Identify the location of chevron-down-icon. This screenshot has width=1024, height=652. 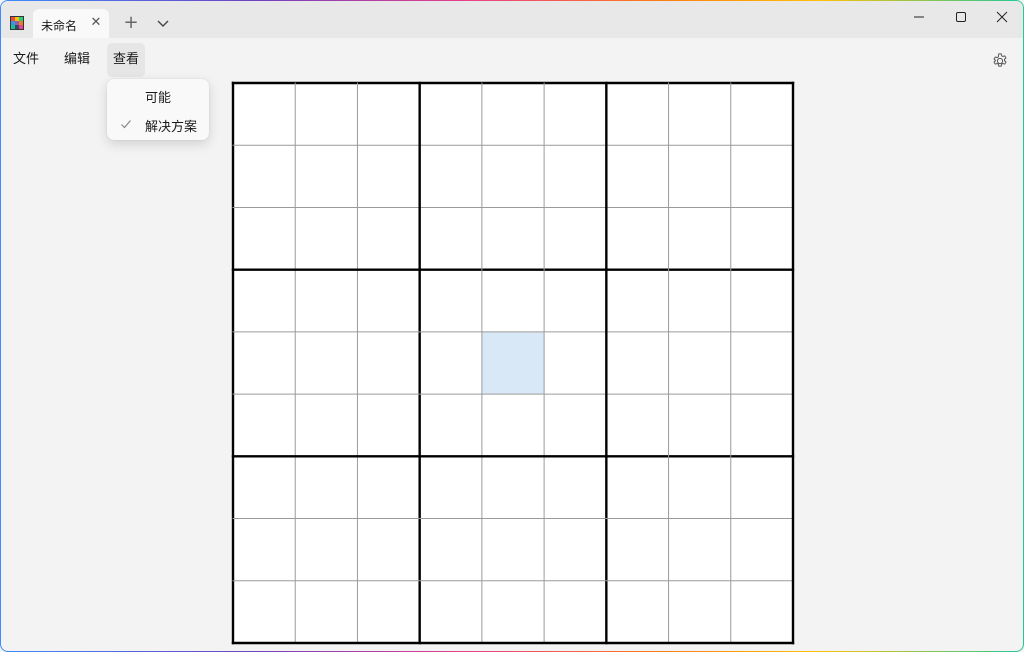
(163, 23).